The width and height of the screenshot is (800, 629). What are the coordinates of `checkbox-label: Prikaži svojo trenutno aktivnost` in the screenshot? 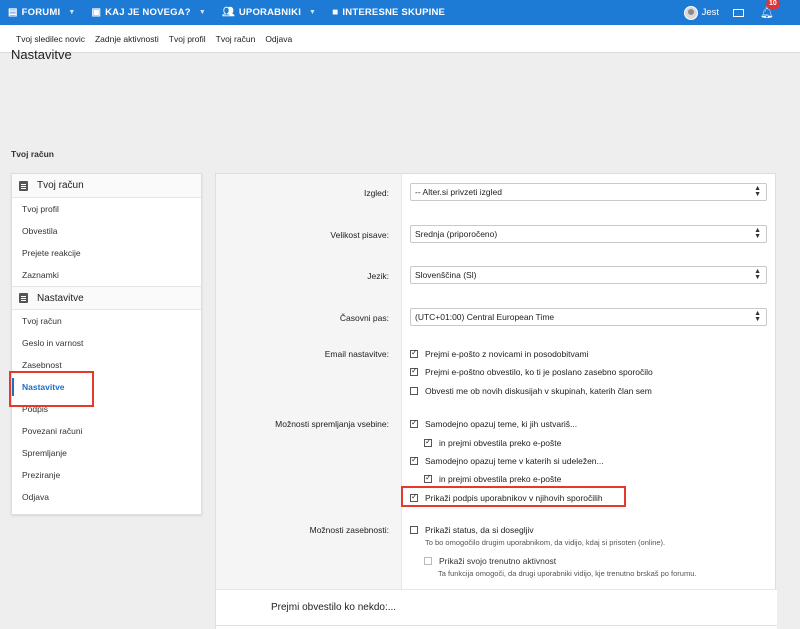 It's located at (498, 561).